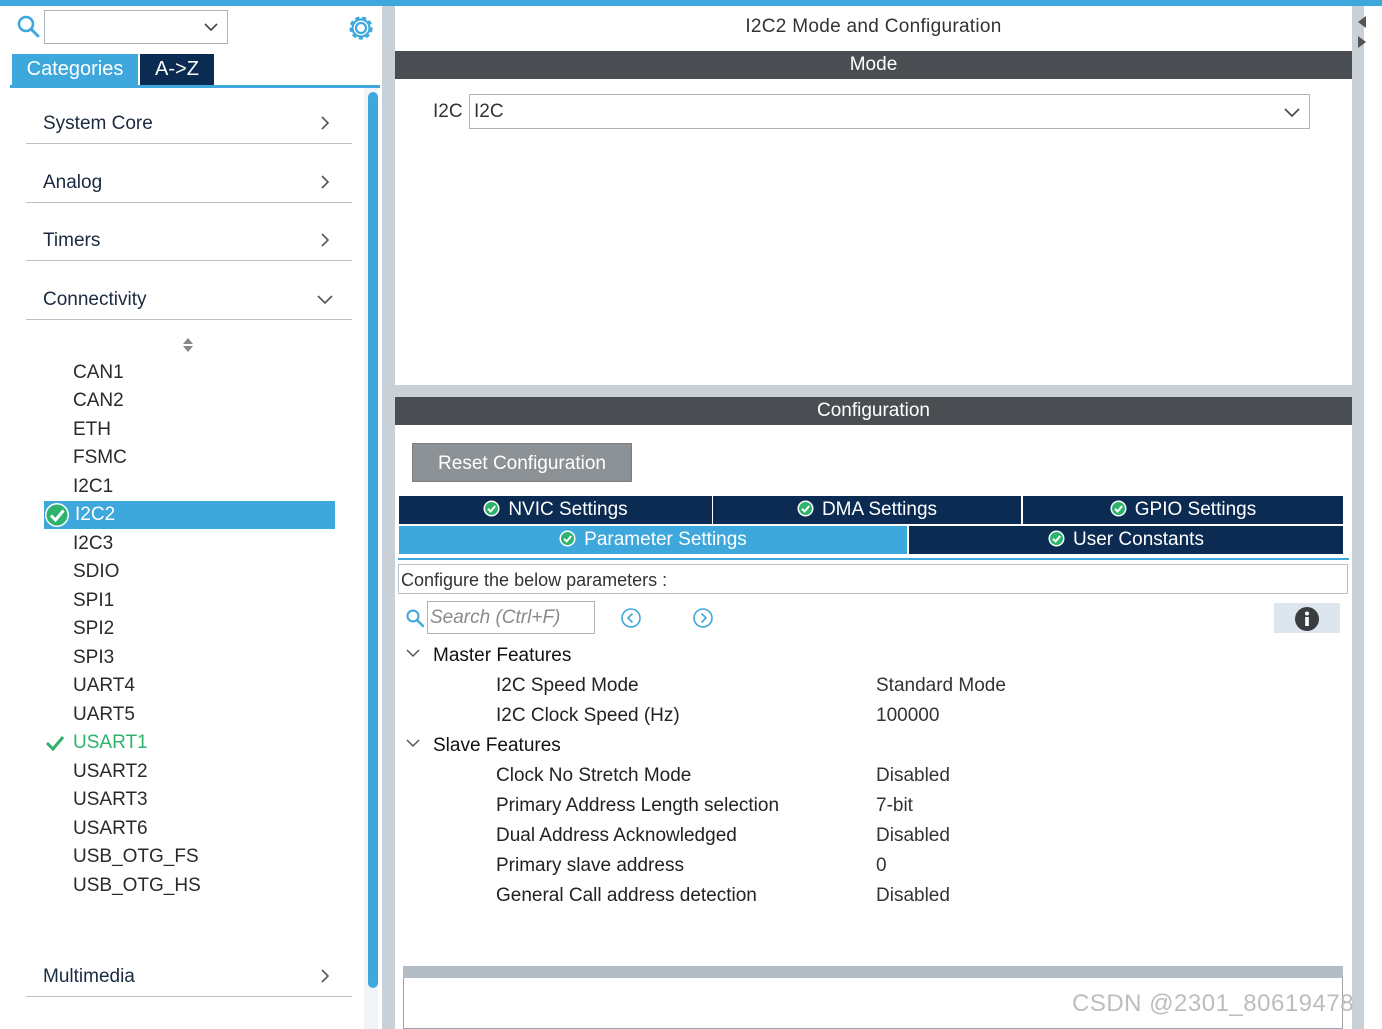 The width and height of the screenshot is (1382, 1029). What do you see at coordinates (98, 123) in the screenshot?
I see `category-label: System Core` at bounding box center [98, 123].